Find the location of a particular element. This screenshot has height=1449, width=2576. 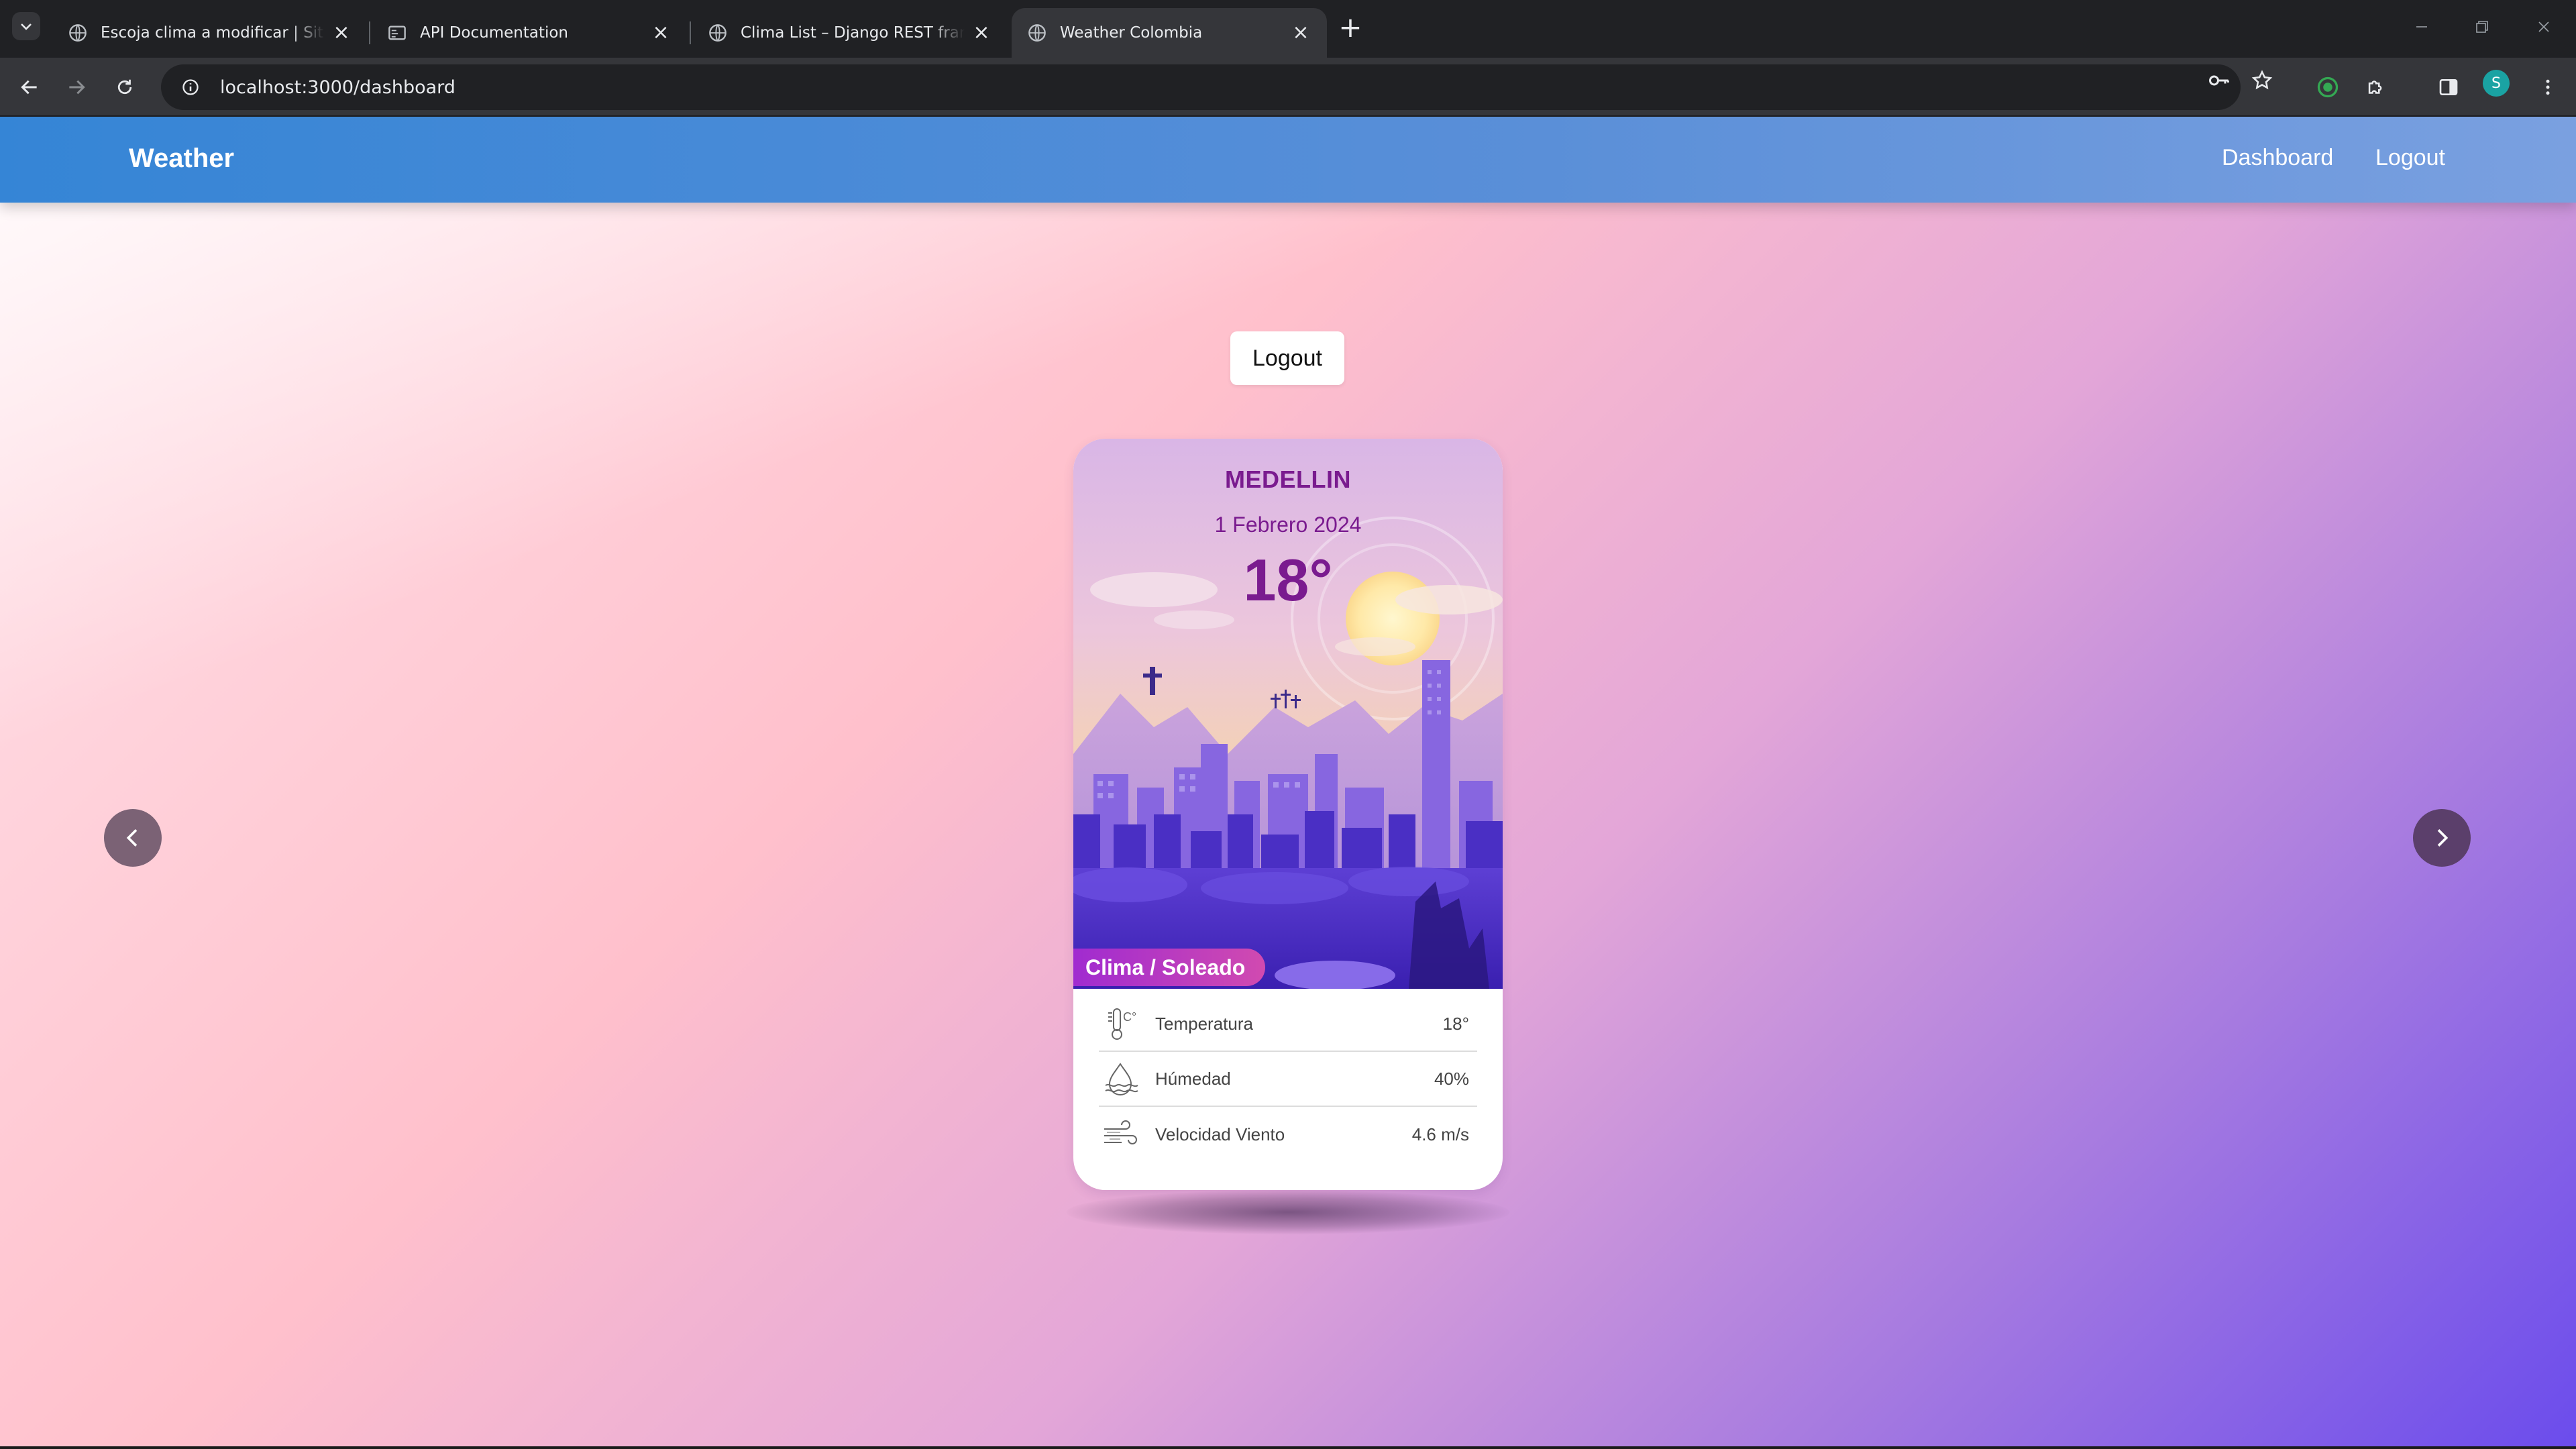

temperature-display: 18° is located at coordinates (1288, 580).